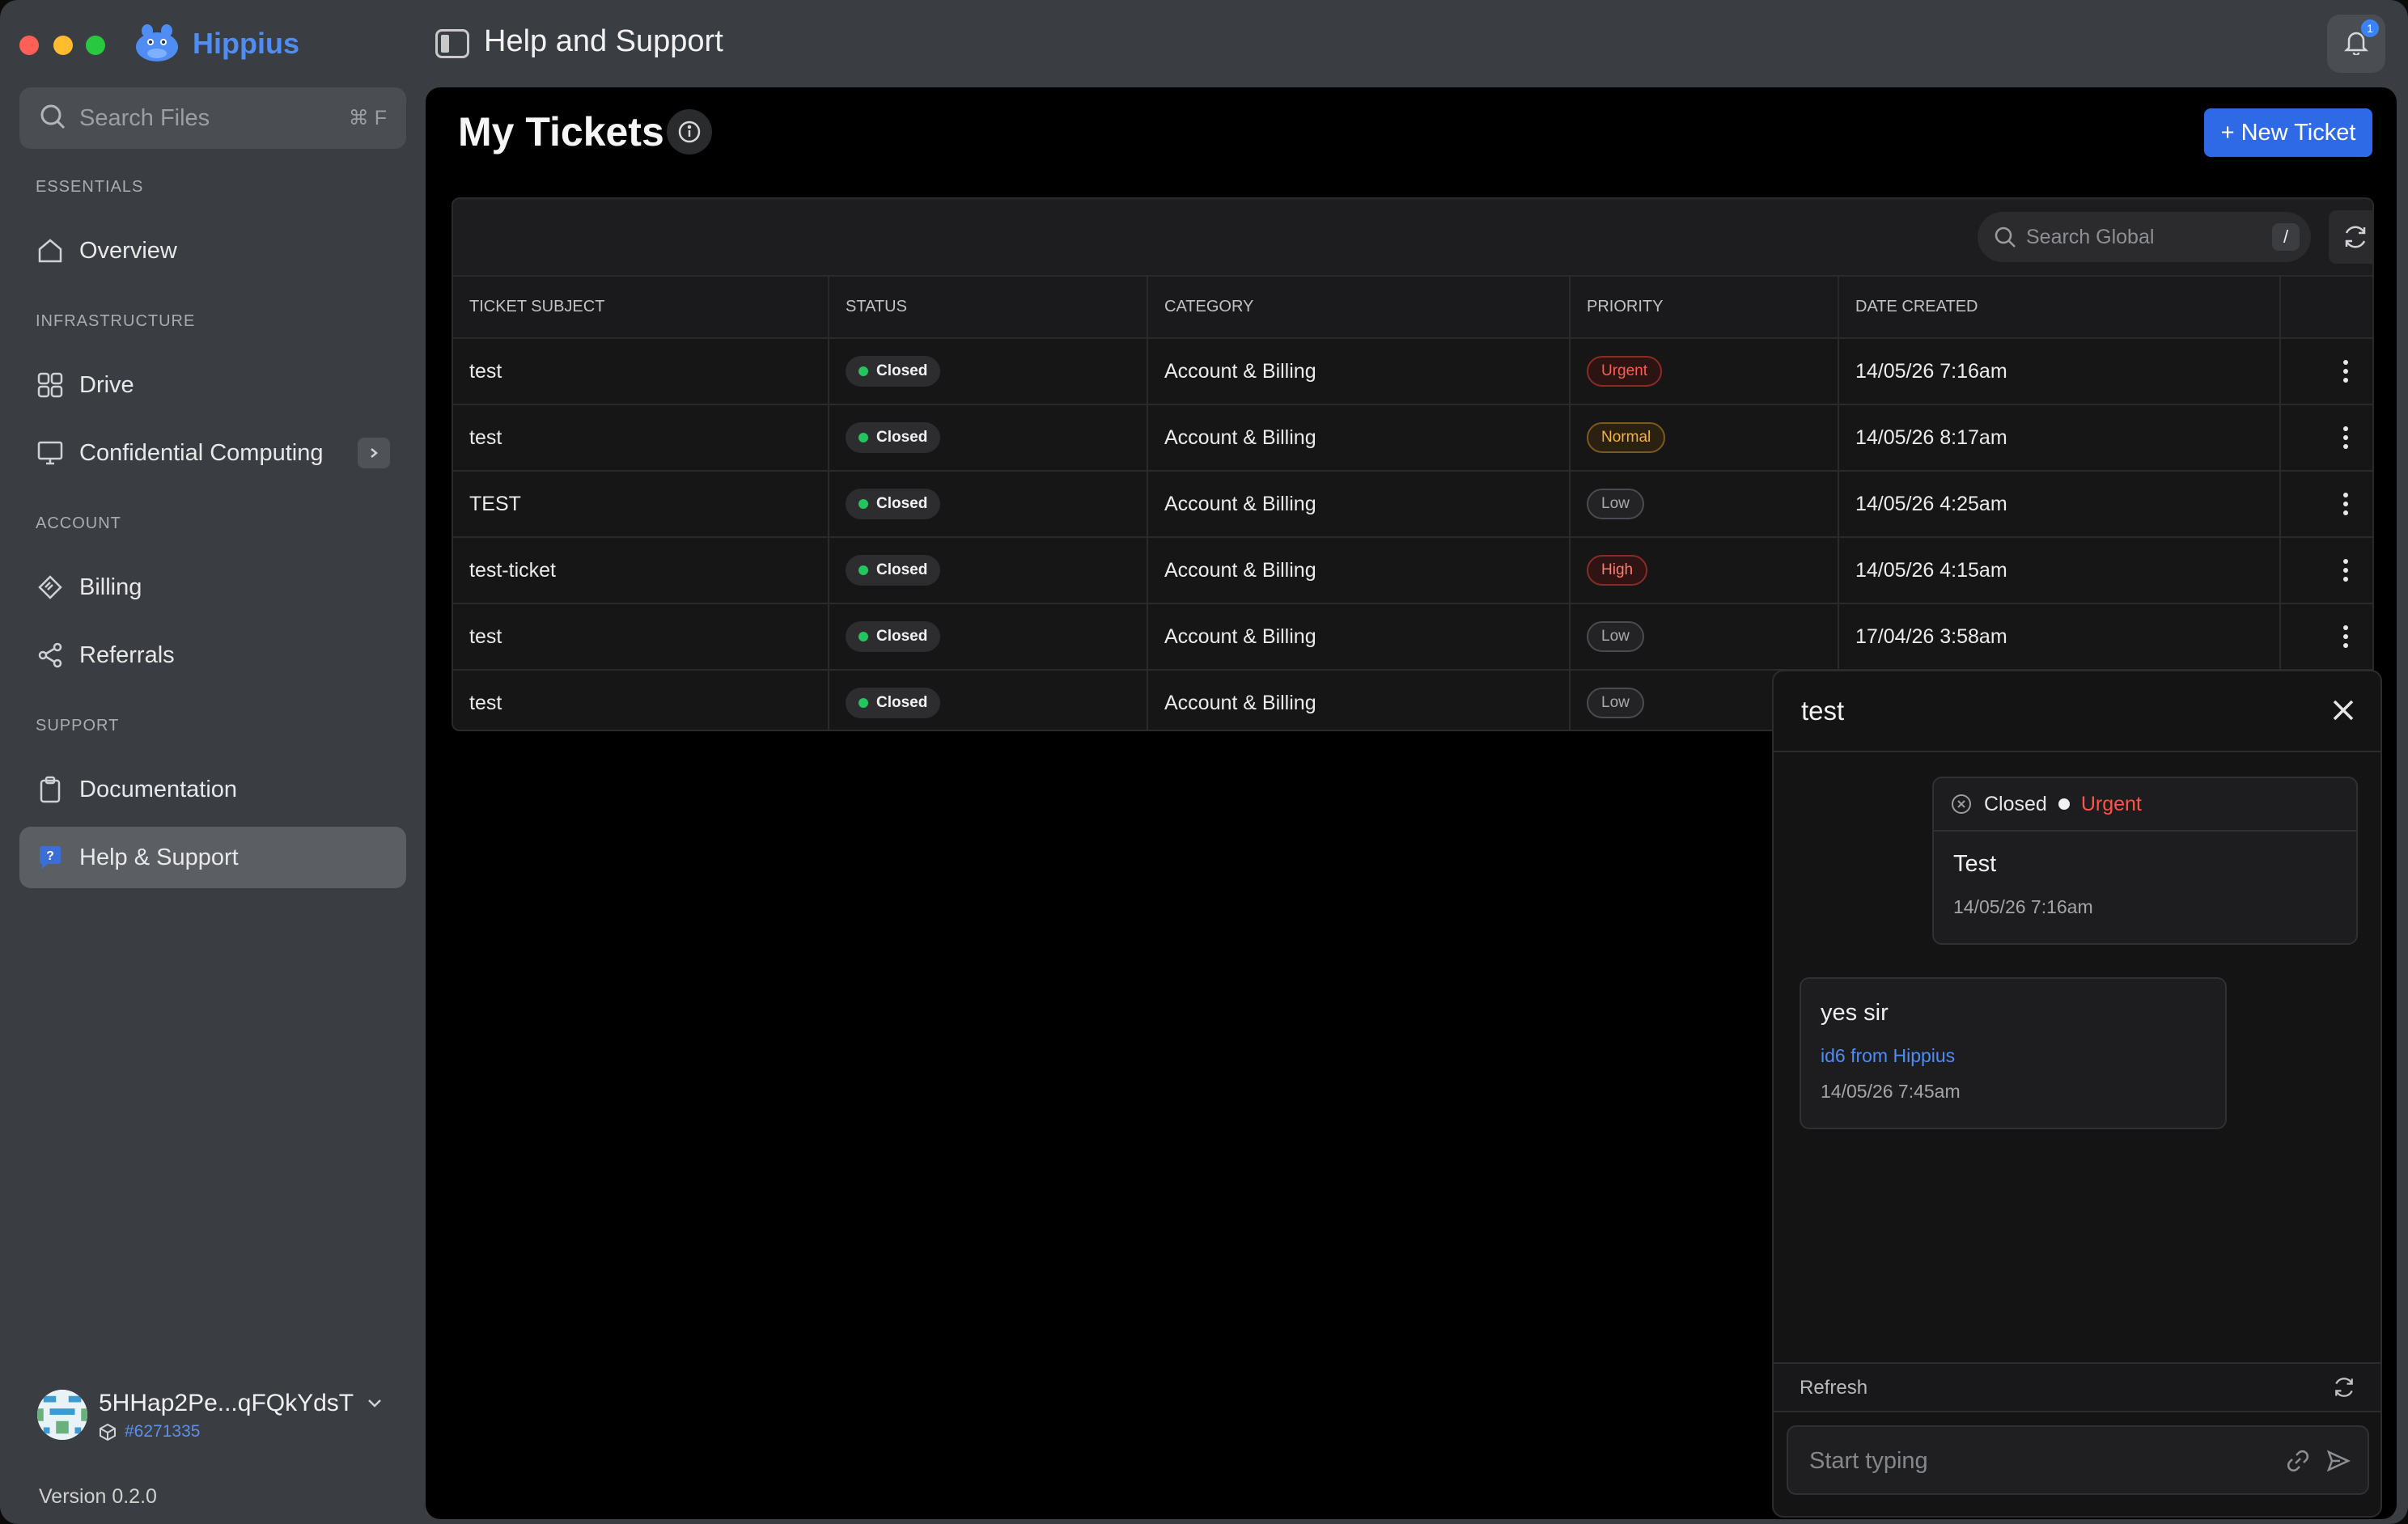 The height and width of the screenshot is (1524, 2408). What do you see at coordinates (157, 44) in the screenshot?
I see `hippo-logo-icon` at bounding box center [157, 44].